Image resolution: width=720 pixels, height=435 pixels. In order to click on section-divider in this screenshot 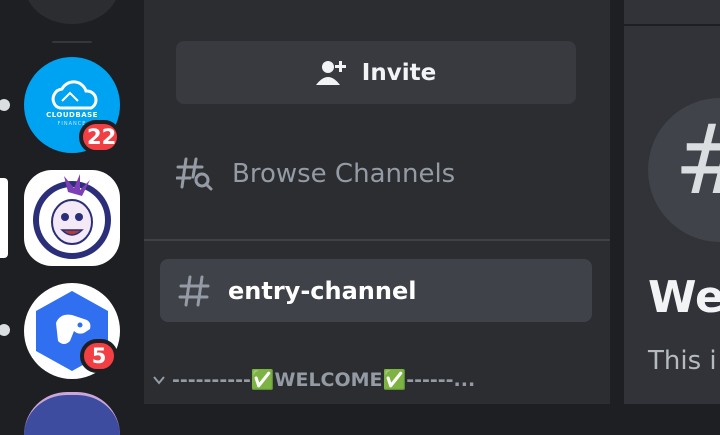, I will do `click(377, 240)`.